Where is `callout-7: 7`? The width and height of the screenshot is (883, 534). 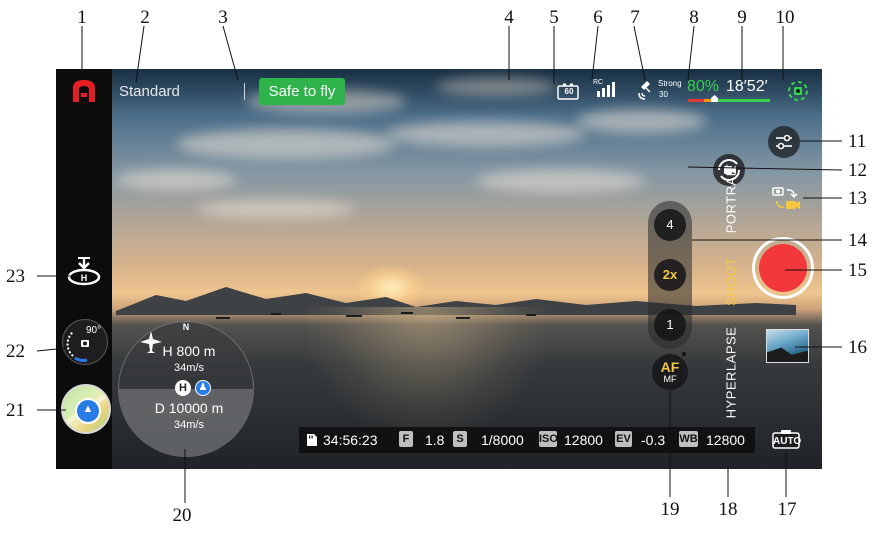
callout-7: 7 is located at coordinates (635, 17).